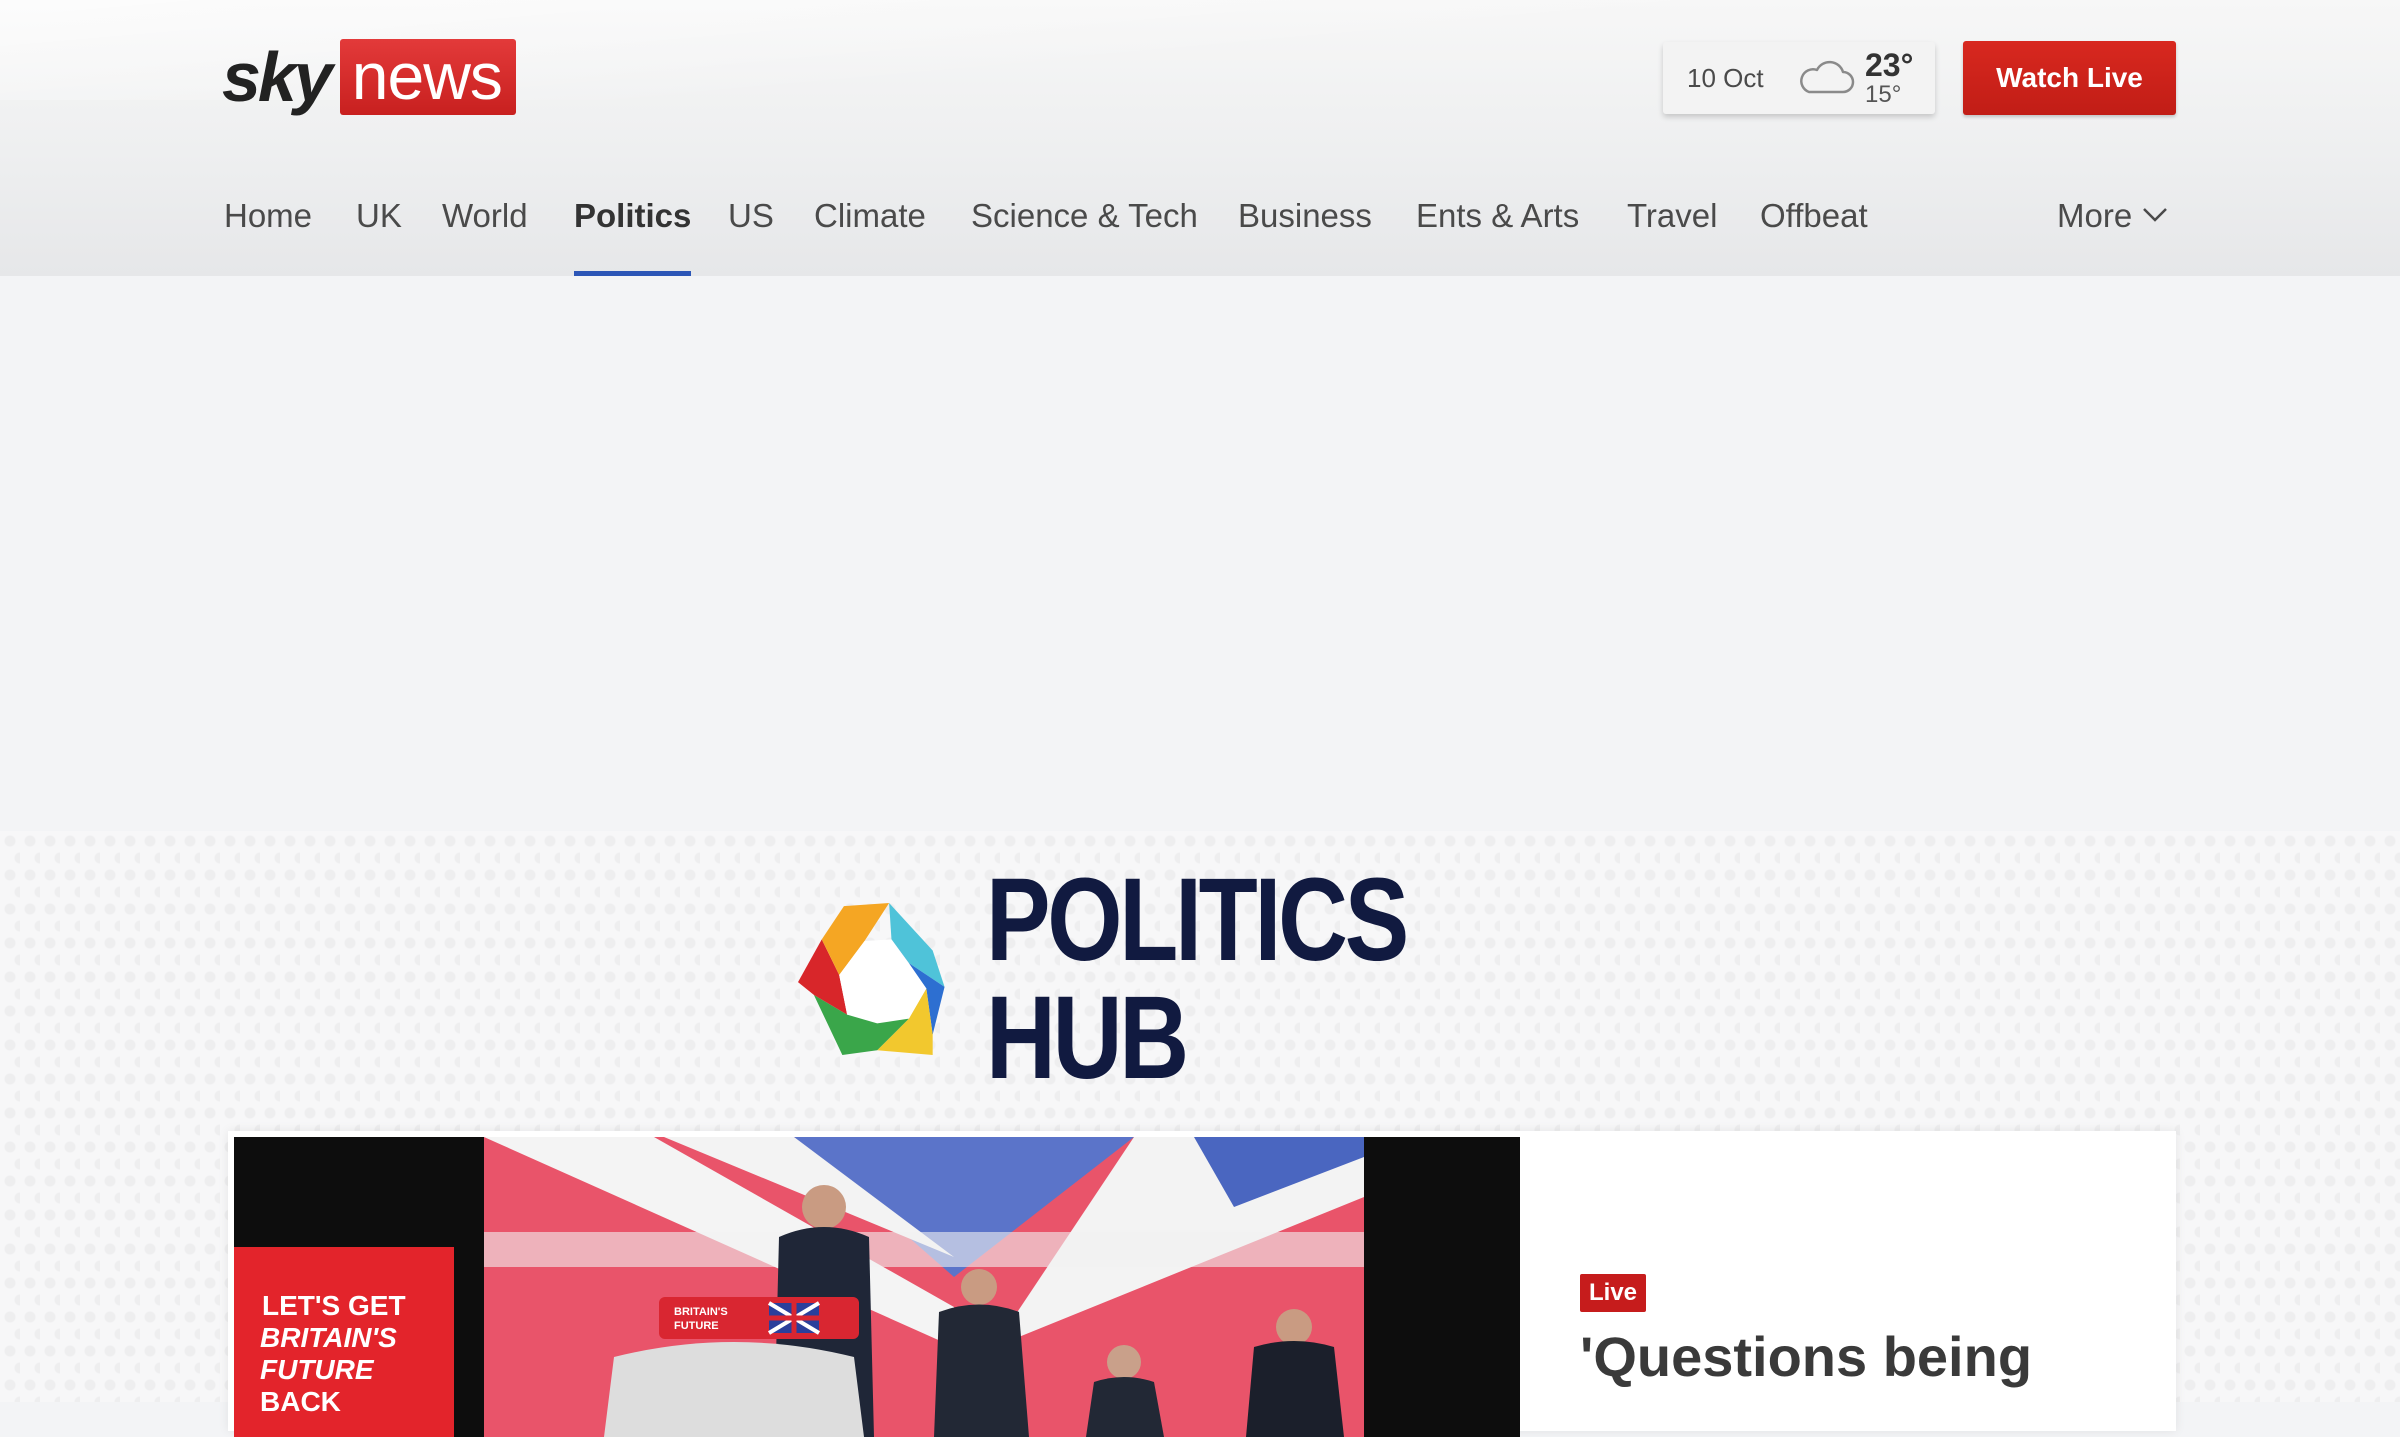 The image size is (2400, 1437). I want to click on nav-more-button: More, so click(2112, 233).